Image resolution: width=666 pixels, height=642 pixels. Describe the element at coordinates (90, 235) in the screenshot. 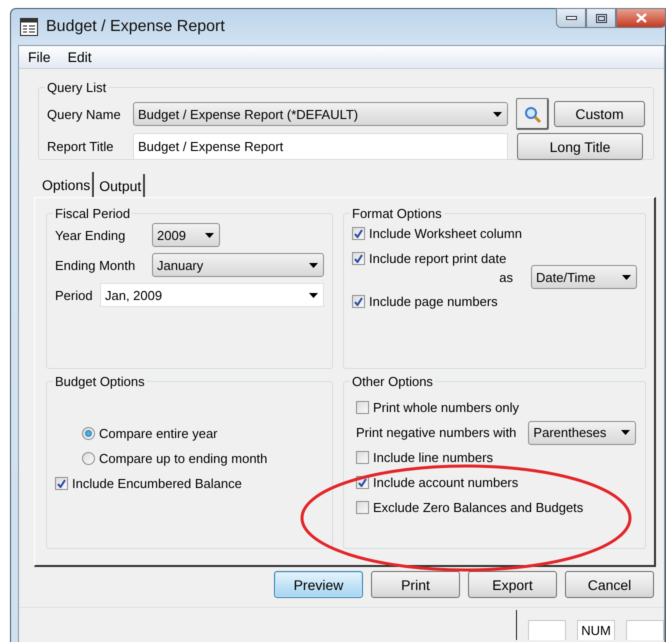

I see `field-label: Year Ending` at that location.